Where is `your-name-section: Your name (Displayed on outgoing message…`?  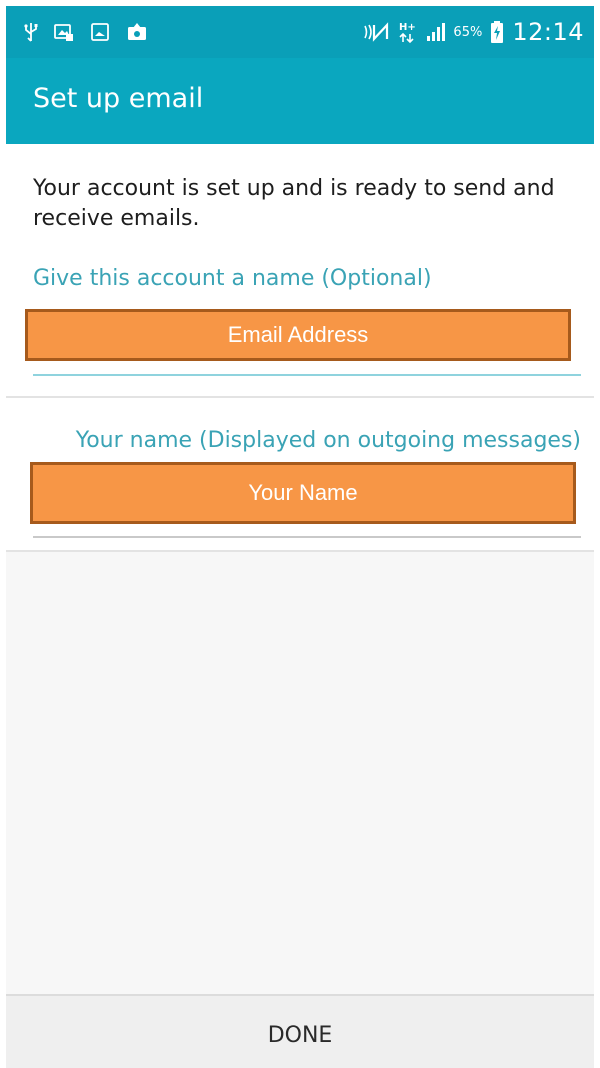
your-name-section: Your name (Displayed on outgoing message… is located at coordinates (300, 475).